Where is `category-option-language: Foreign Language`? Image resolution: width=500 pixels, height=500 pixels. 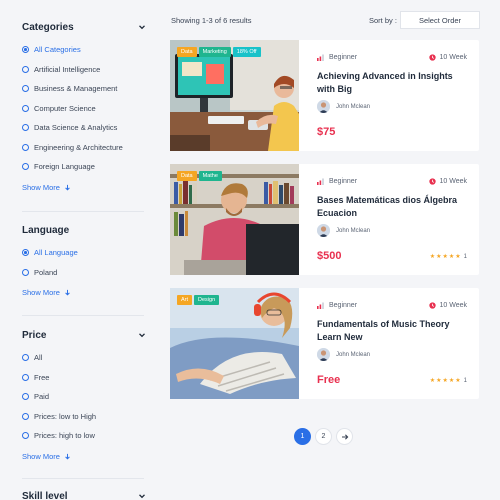 category-option-language: Foreign Language is located at coordinates (84, 167).